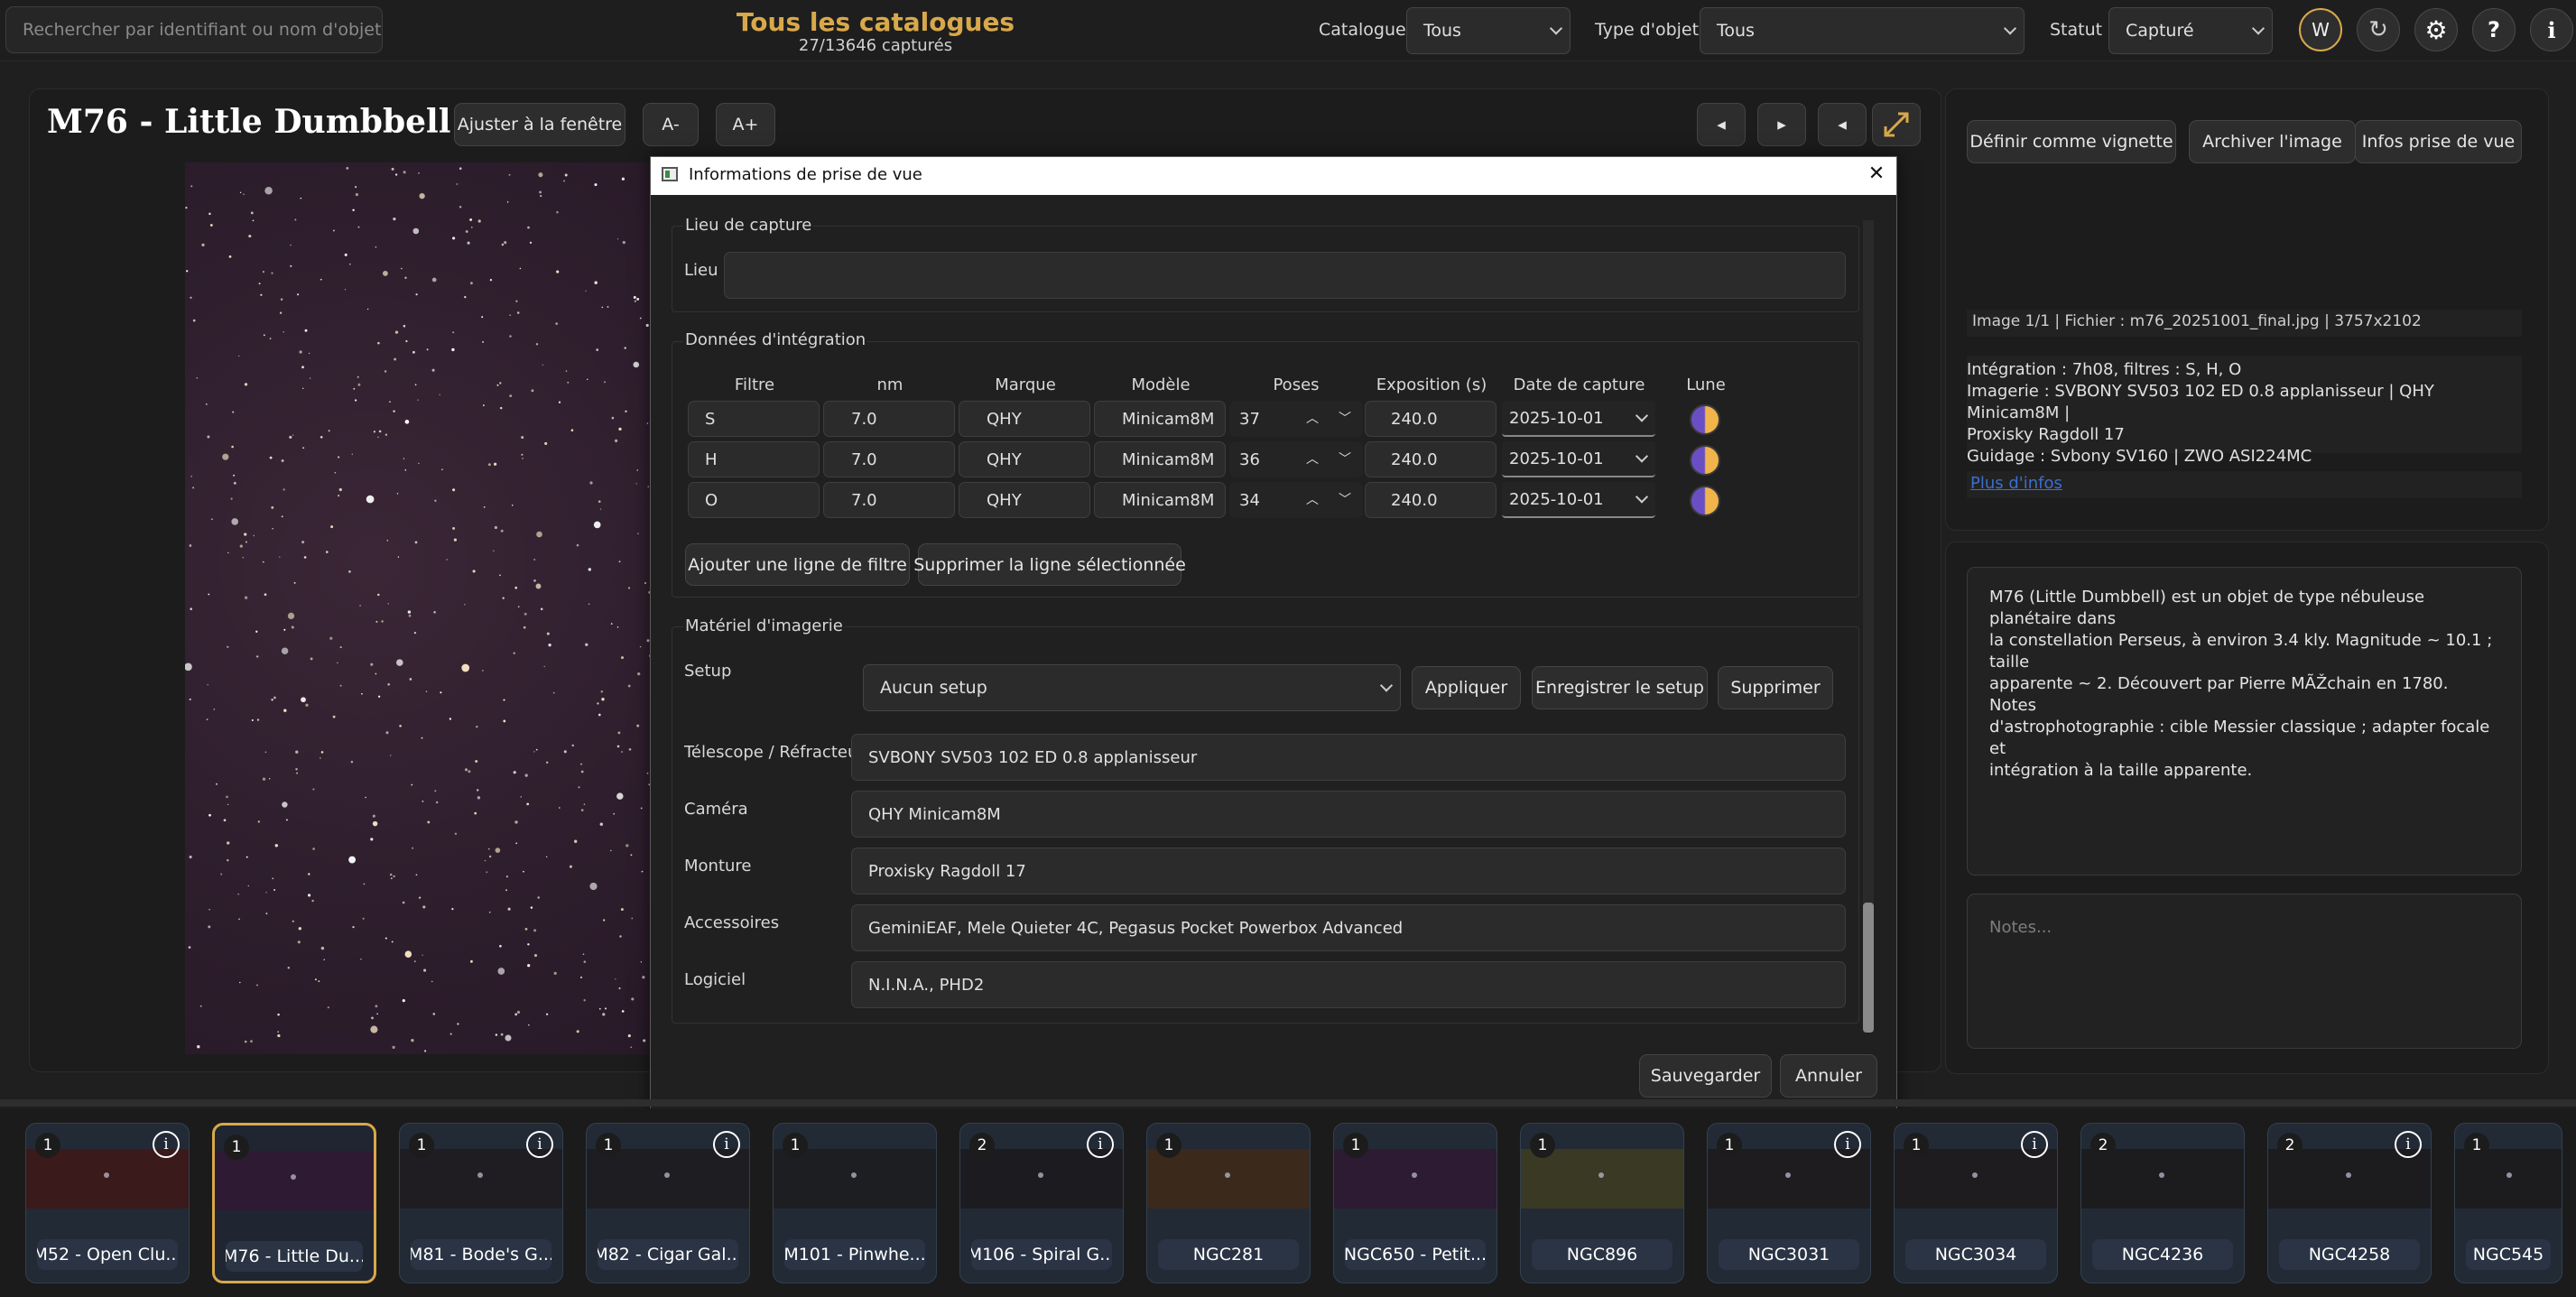 The image size is (2576, 1297). Describe the element at coordinates (2320, 29) in the screenshot. I see `user-avatar: W` at that location.